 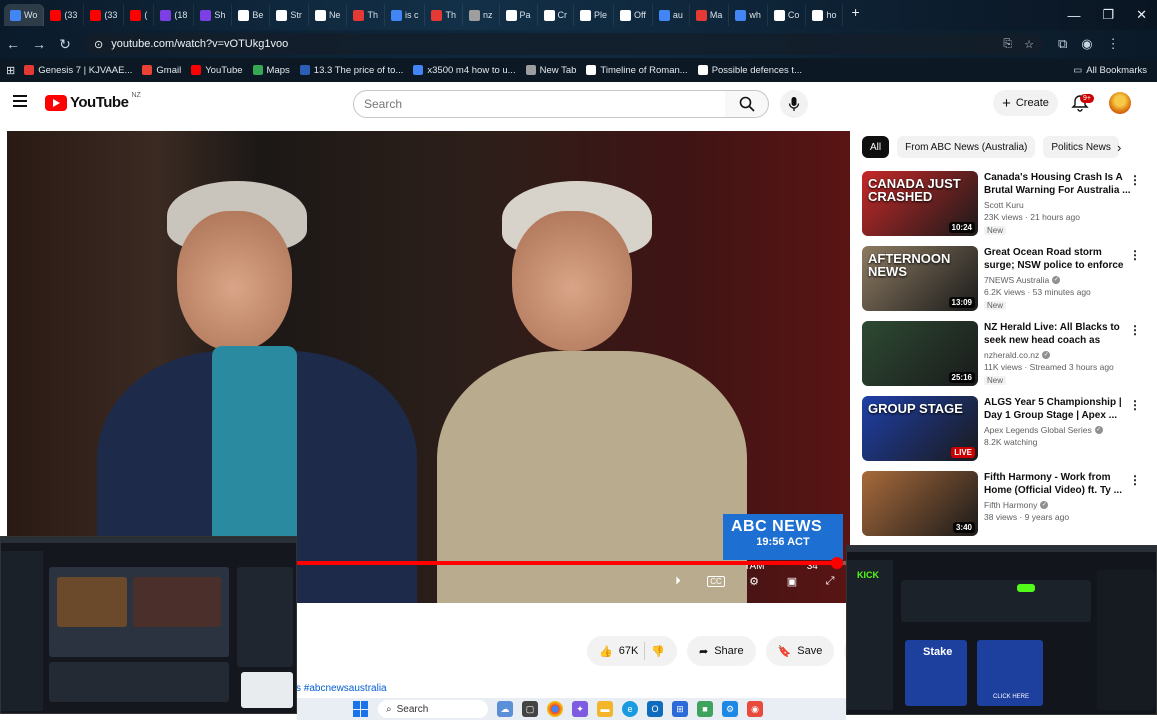 I want to click on browser-tab: au, so click(x=671, y=15).